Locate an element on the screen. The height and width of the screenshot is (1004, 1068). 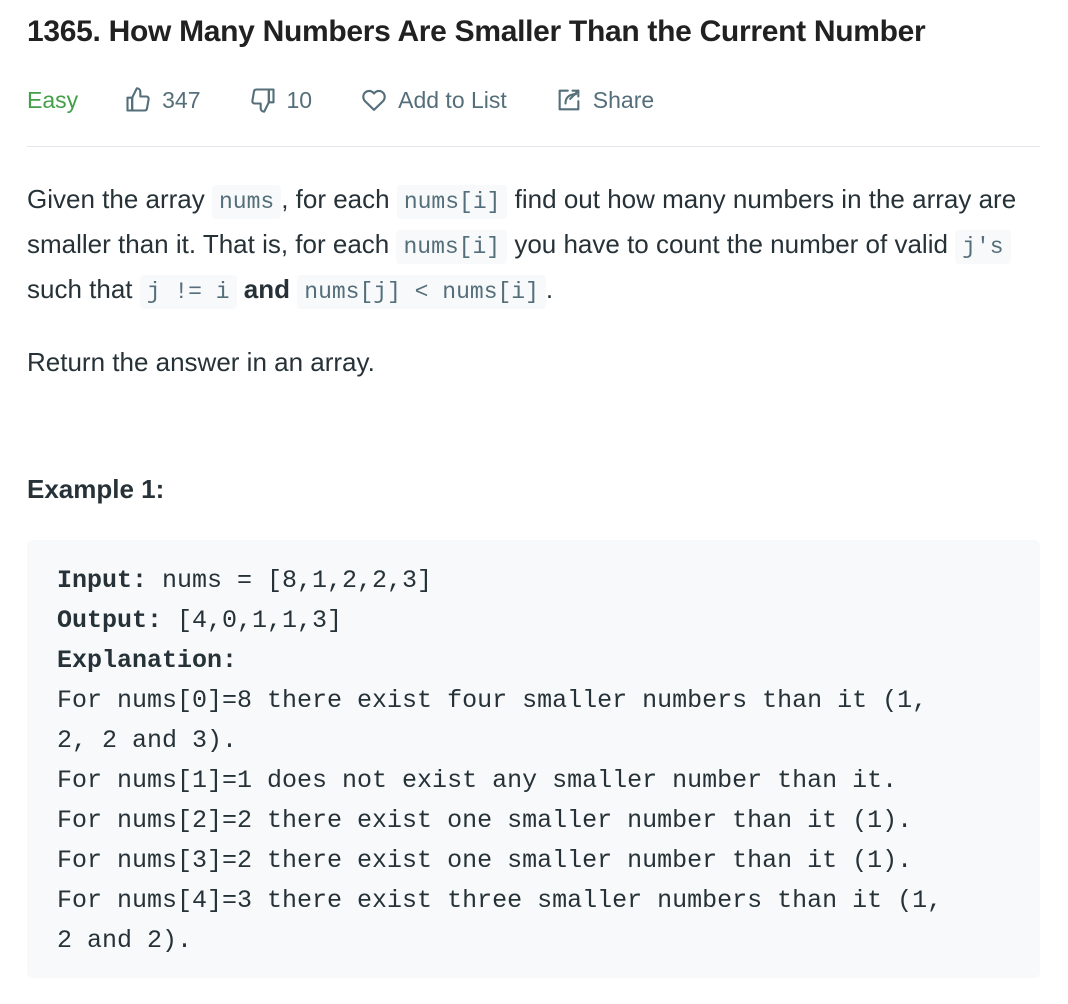
share-label: Share is located at coordinates (623, 99).